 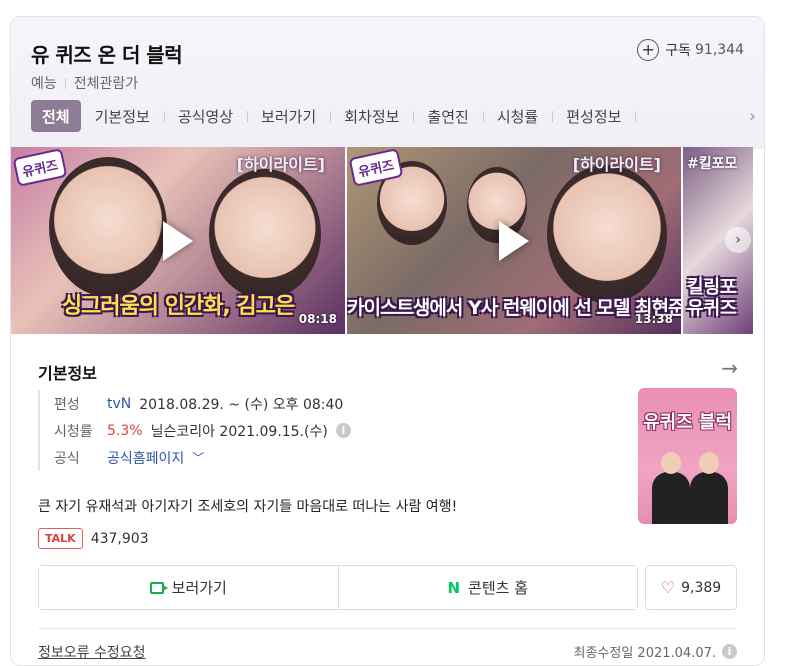 I want to click on tab-episodes: 회차정보, so click(x=371, y=116).